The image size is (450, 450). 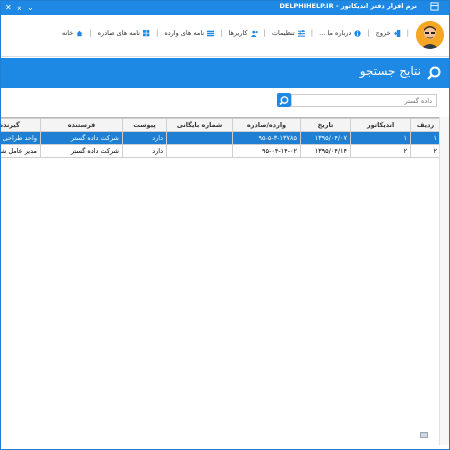 I want to click on users-icon, so click(x=254, y=33).